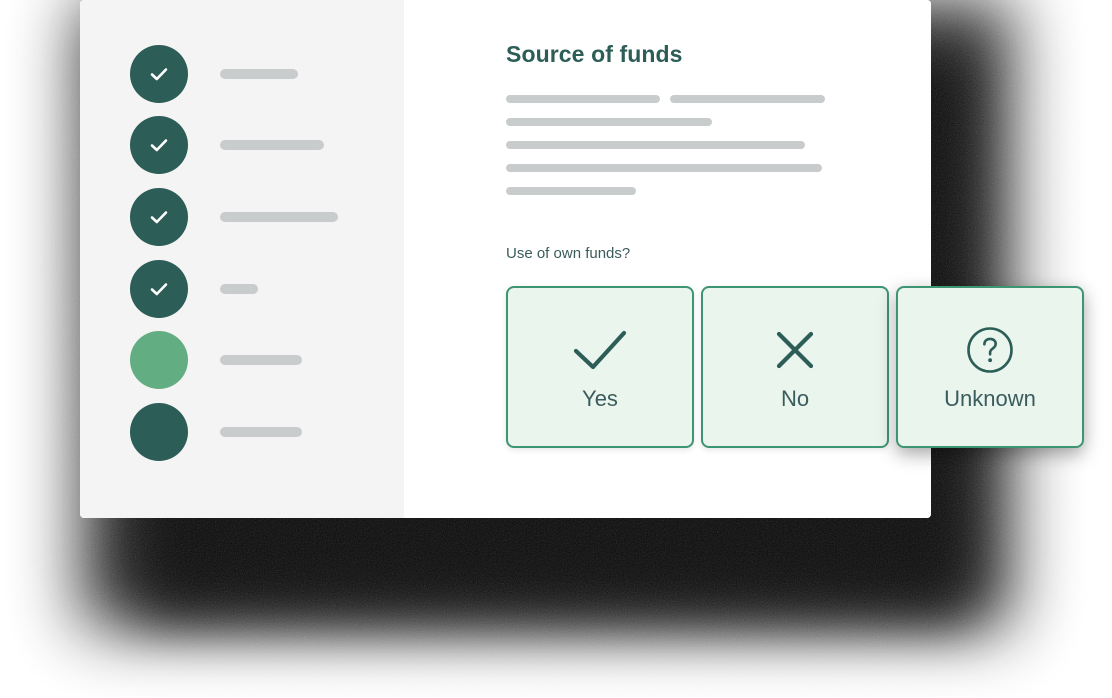 Image resolution: width=1112 pixels, height=698 pixels. What do you see at coordinates (594, 54) in the screenshot?
I see `page-title: Source of funds` at bounding box center [594, 54].